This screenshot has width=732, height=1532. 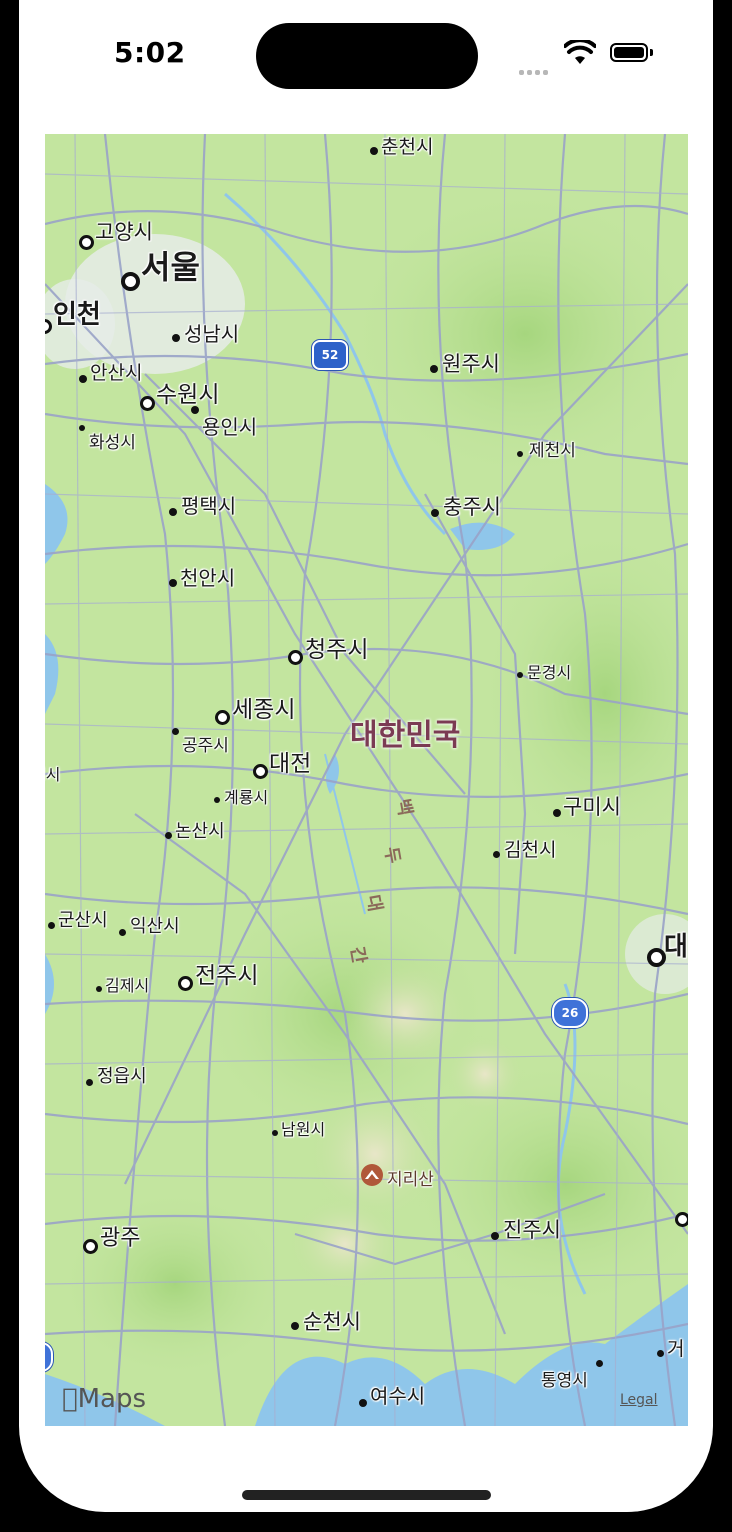 I want to click on battery-icon, so click(x=629, y=52).